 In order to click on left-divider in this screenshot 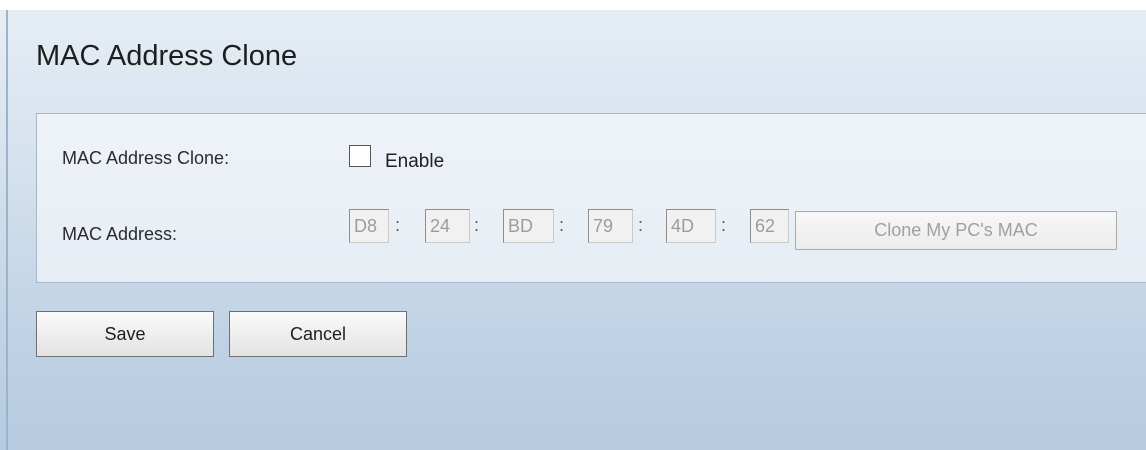, I will do `click(7, 230)`.